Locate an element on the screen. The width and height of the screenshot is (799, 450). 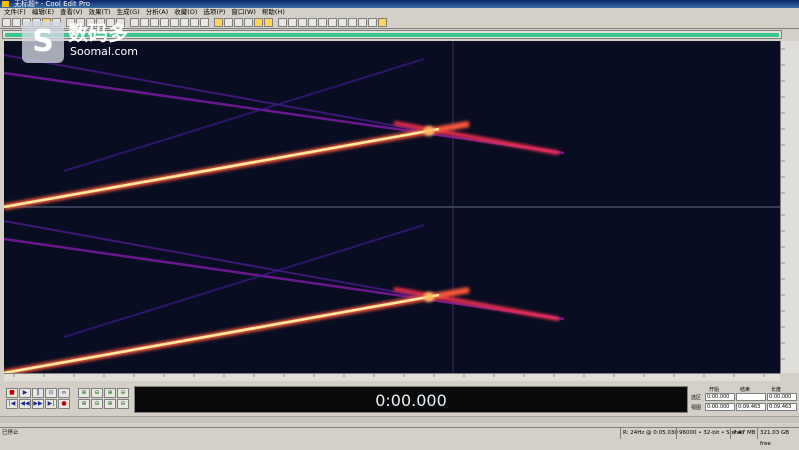
watermark: S 数码多 Soomal.com is located at coordinates (92, 42).